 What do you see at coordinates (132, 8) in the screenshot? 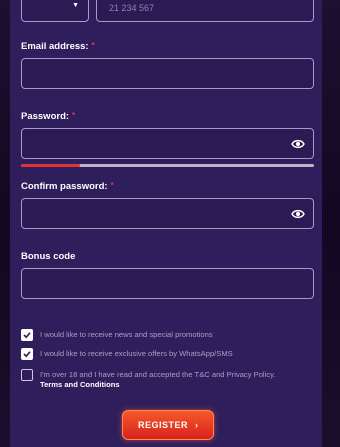
I see `phone-input-value: 21 234 567` at bounding box center [132, 8].